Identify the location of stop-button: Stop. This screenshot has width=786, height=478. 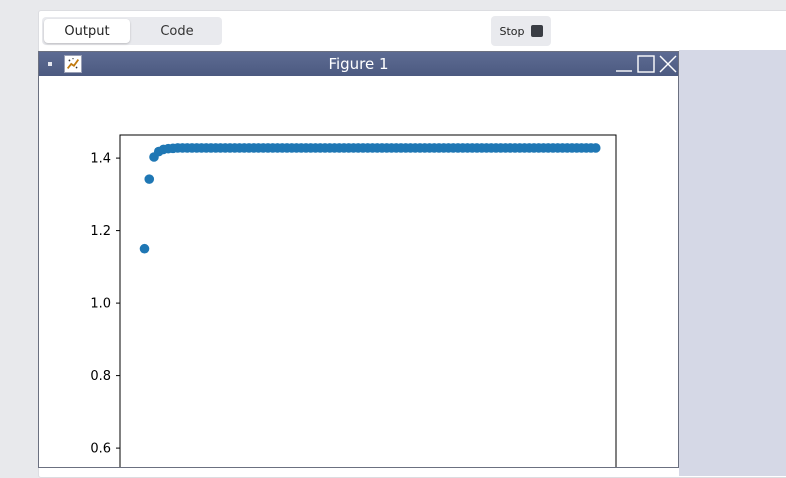
(521, 31).